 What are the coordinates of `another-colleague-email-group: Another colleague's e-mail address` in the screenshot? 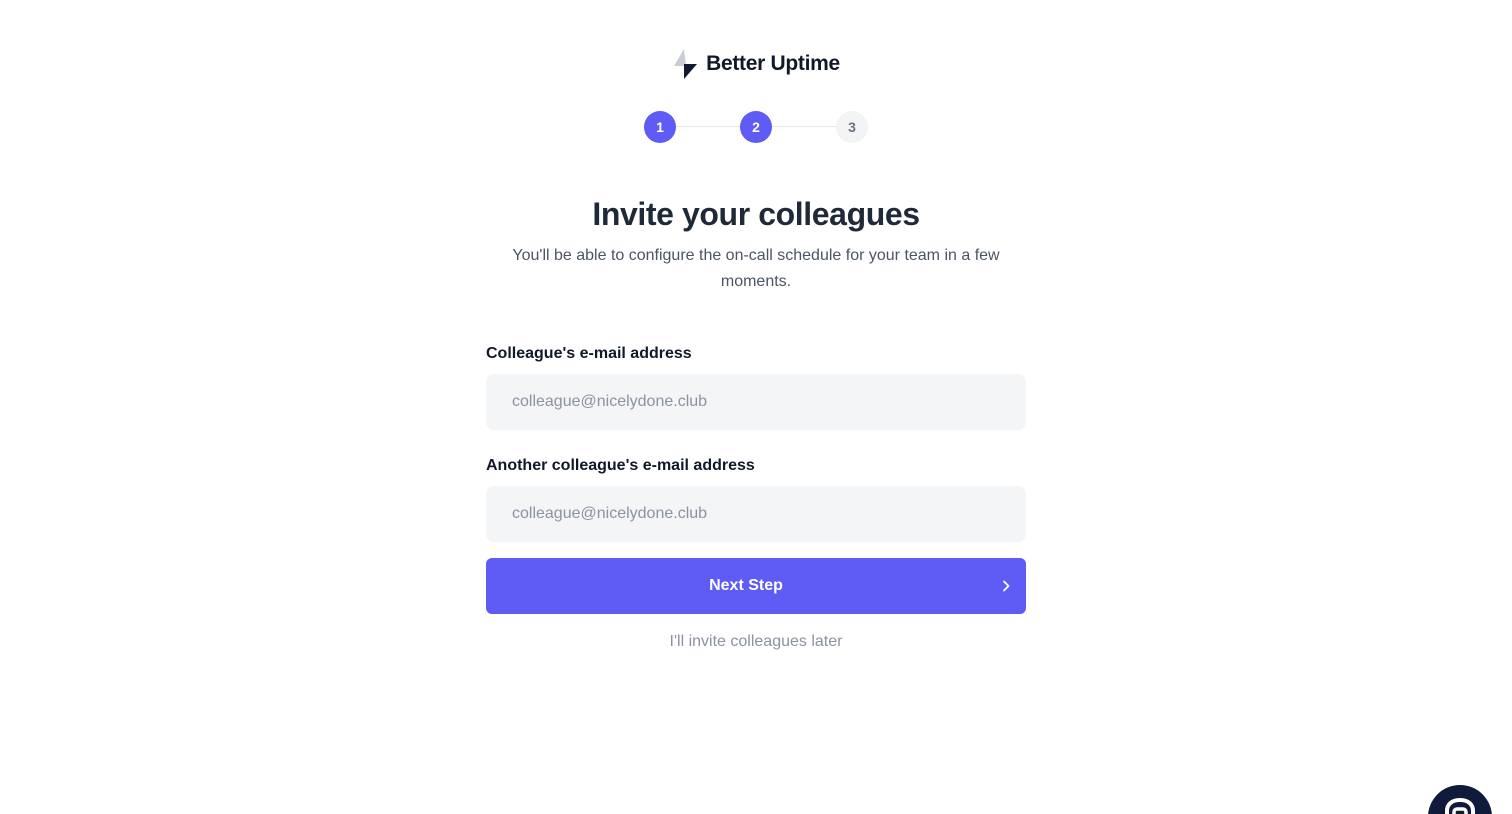 It's located at (756, 498).